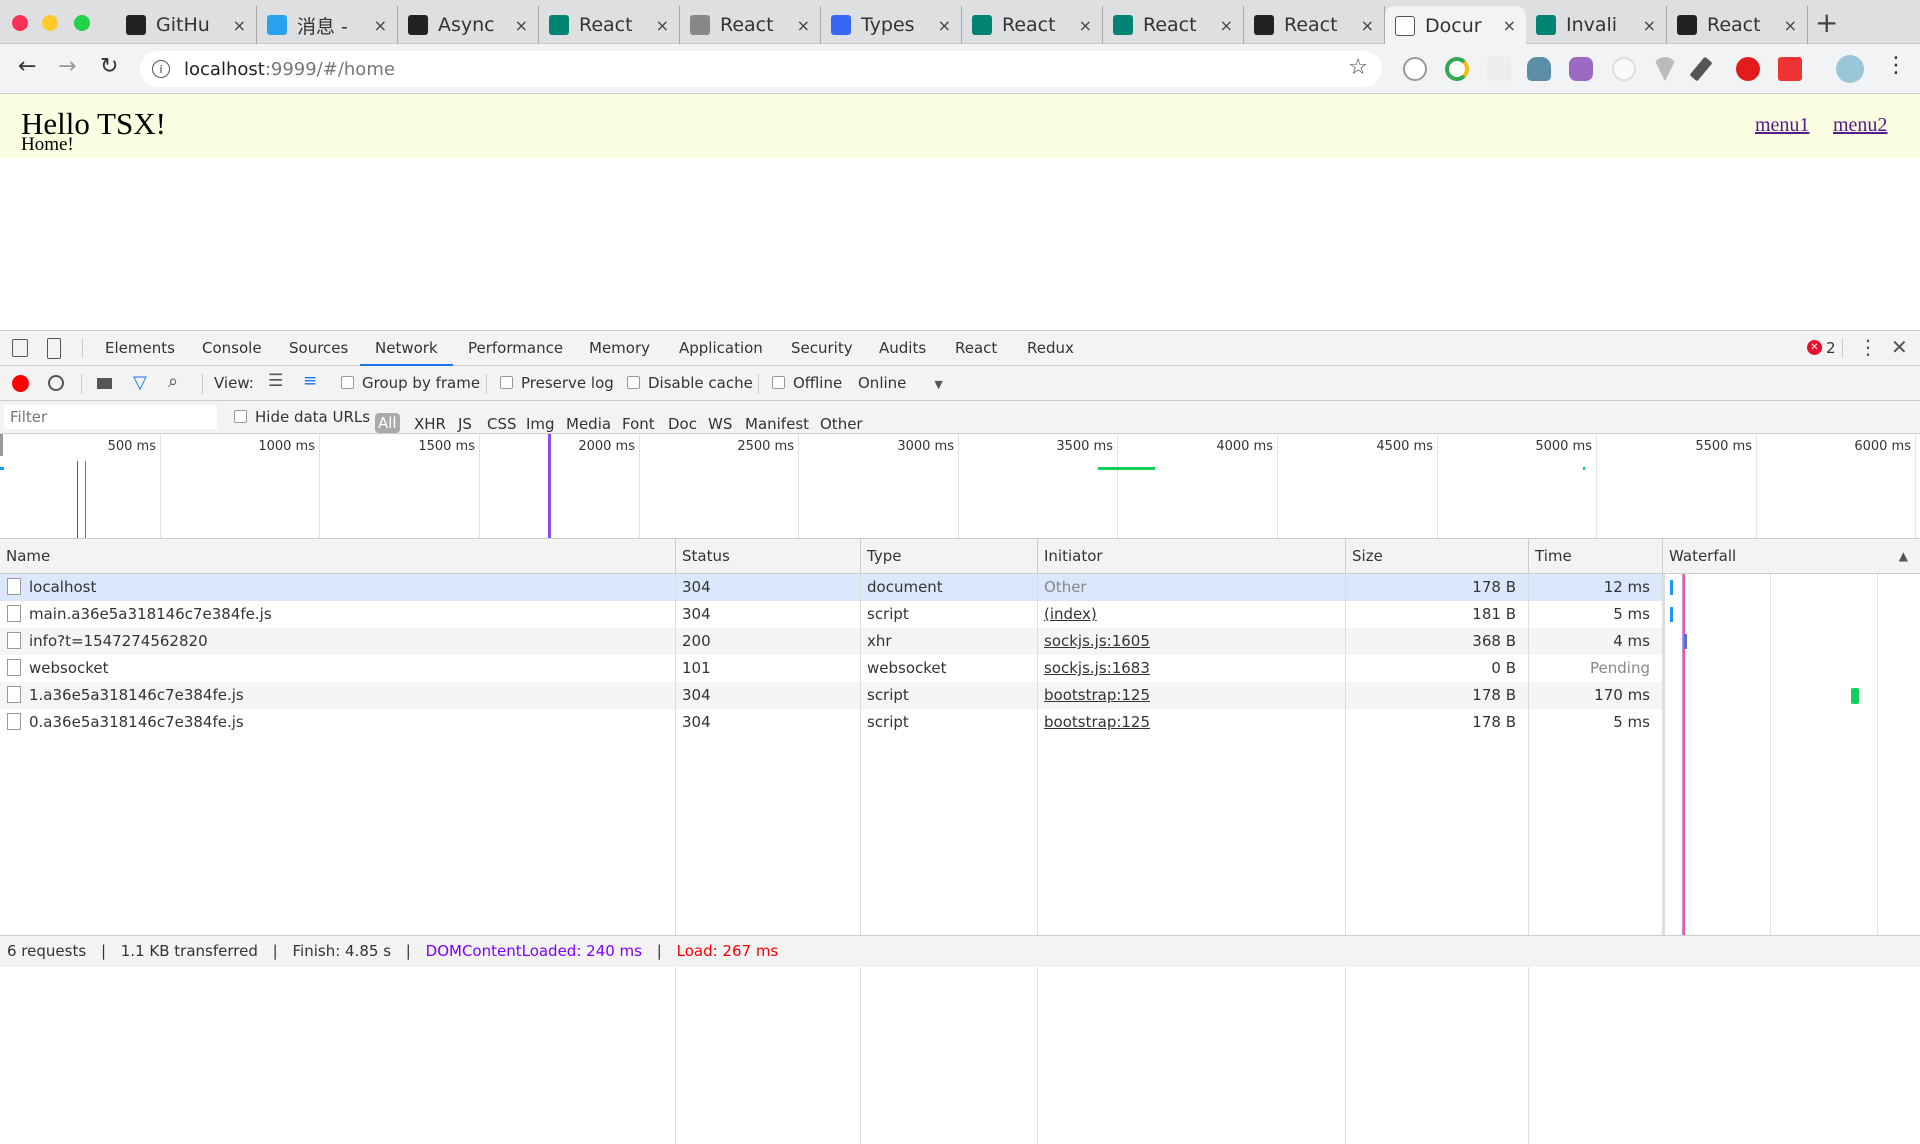  I want to click on filter-type-font: Font, so click(638, 424).